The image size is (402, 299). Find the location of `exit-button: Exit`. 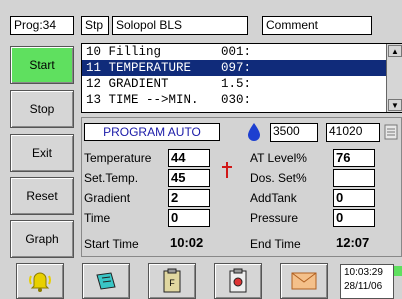

exit-button: Exit is located at coordinates (42, 153).